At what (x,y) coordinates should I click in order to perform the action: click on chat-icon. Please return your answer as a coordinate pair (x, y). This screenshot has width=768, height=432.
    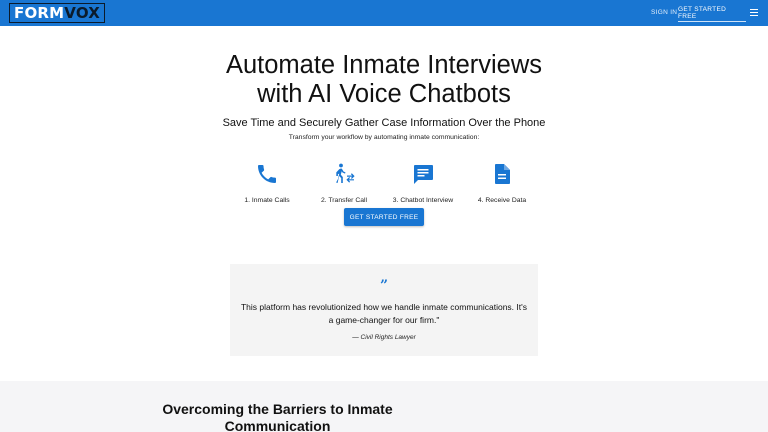
    Looking at the image, I should click on (423, 174).